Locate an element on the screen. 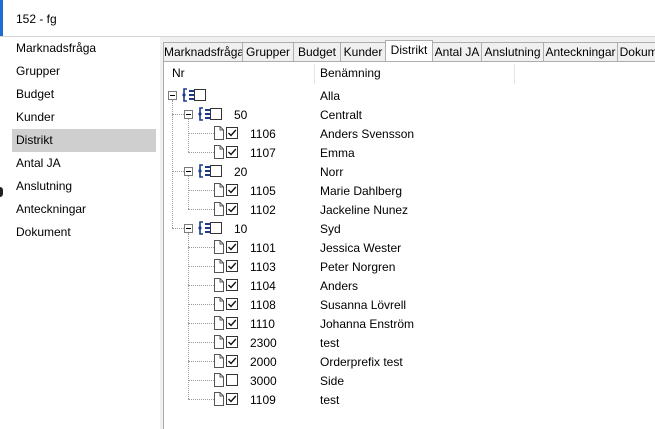 The width and height of the screenshot is (655, 429). sidebar-item-budget: Budget is located at coordinates (84, 94).